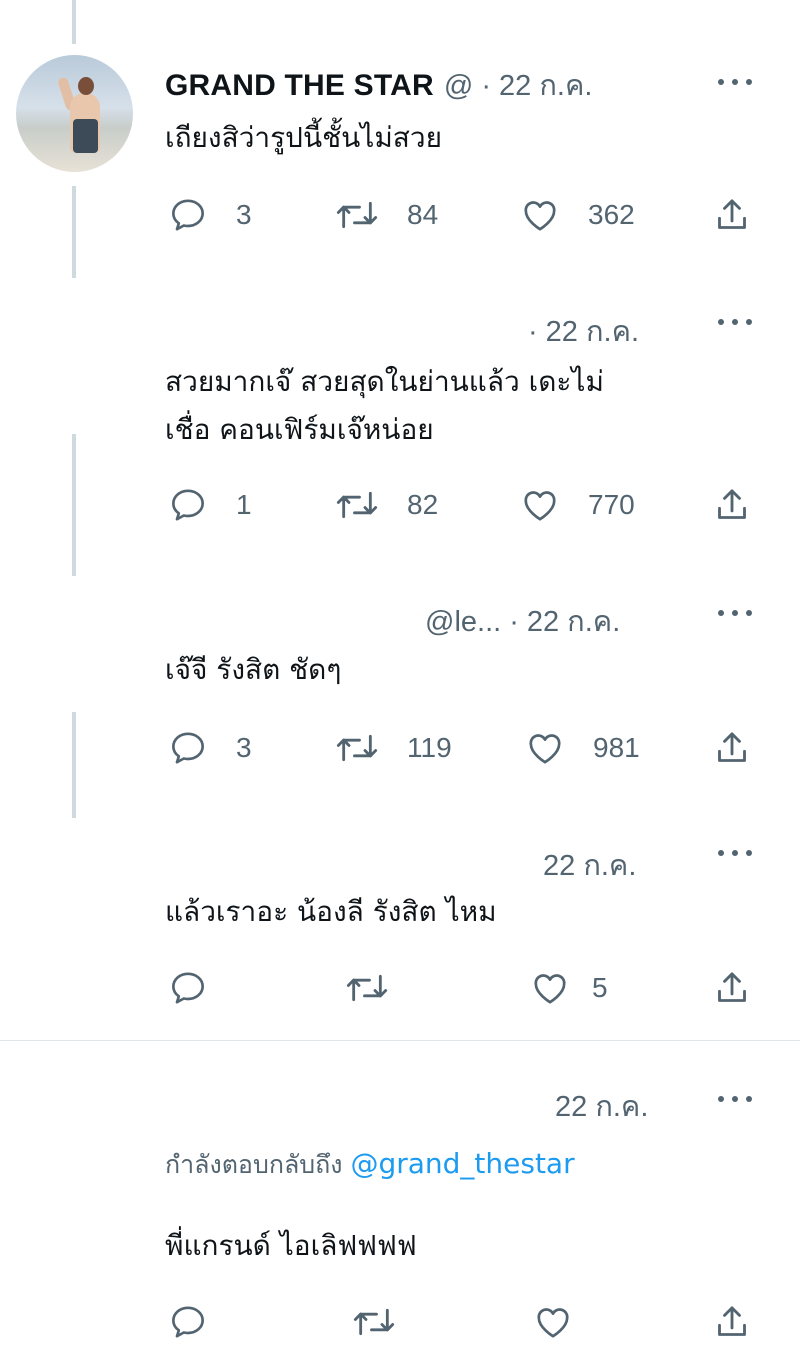 Image resolution: width=800 pixels, height=1355 pixels. What do you see at coordinates (254, 1164) in the screenshot?
I see `replying-prefix: กำลังตอบกลับถึง` at bounding box center [254, 1164].